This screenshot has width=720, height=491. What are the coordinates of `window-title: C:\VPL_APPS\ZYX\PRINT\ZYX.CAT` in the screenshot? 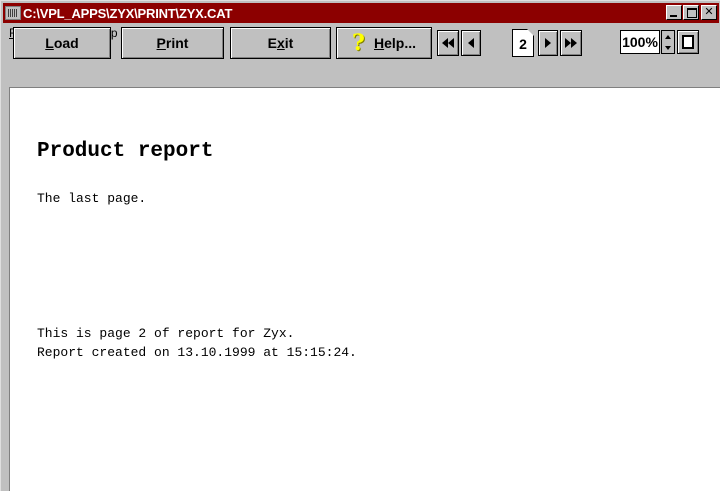 It's located at (128, 13).